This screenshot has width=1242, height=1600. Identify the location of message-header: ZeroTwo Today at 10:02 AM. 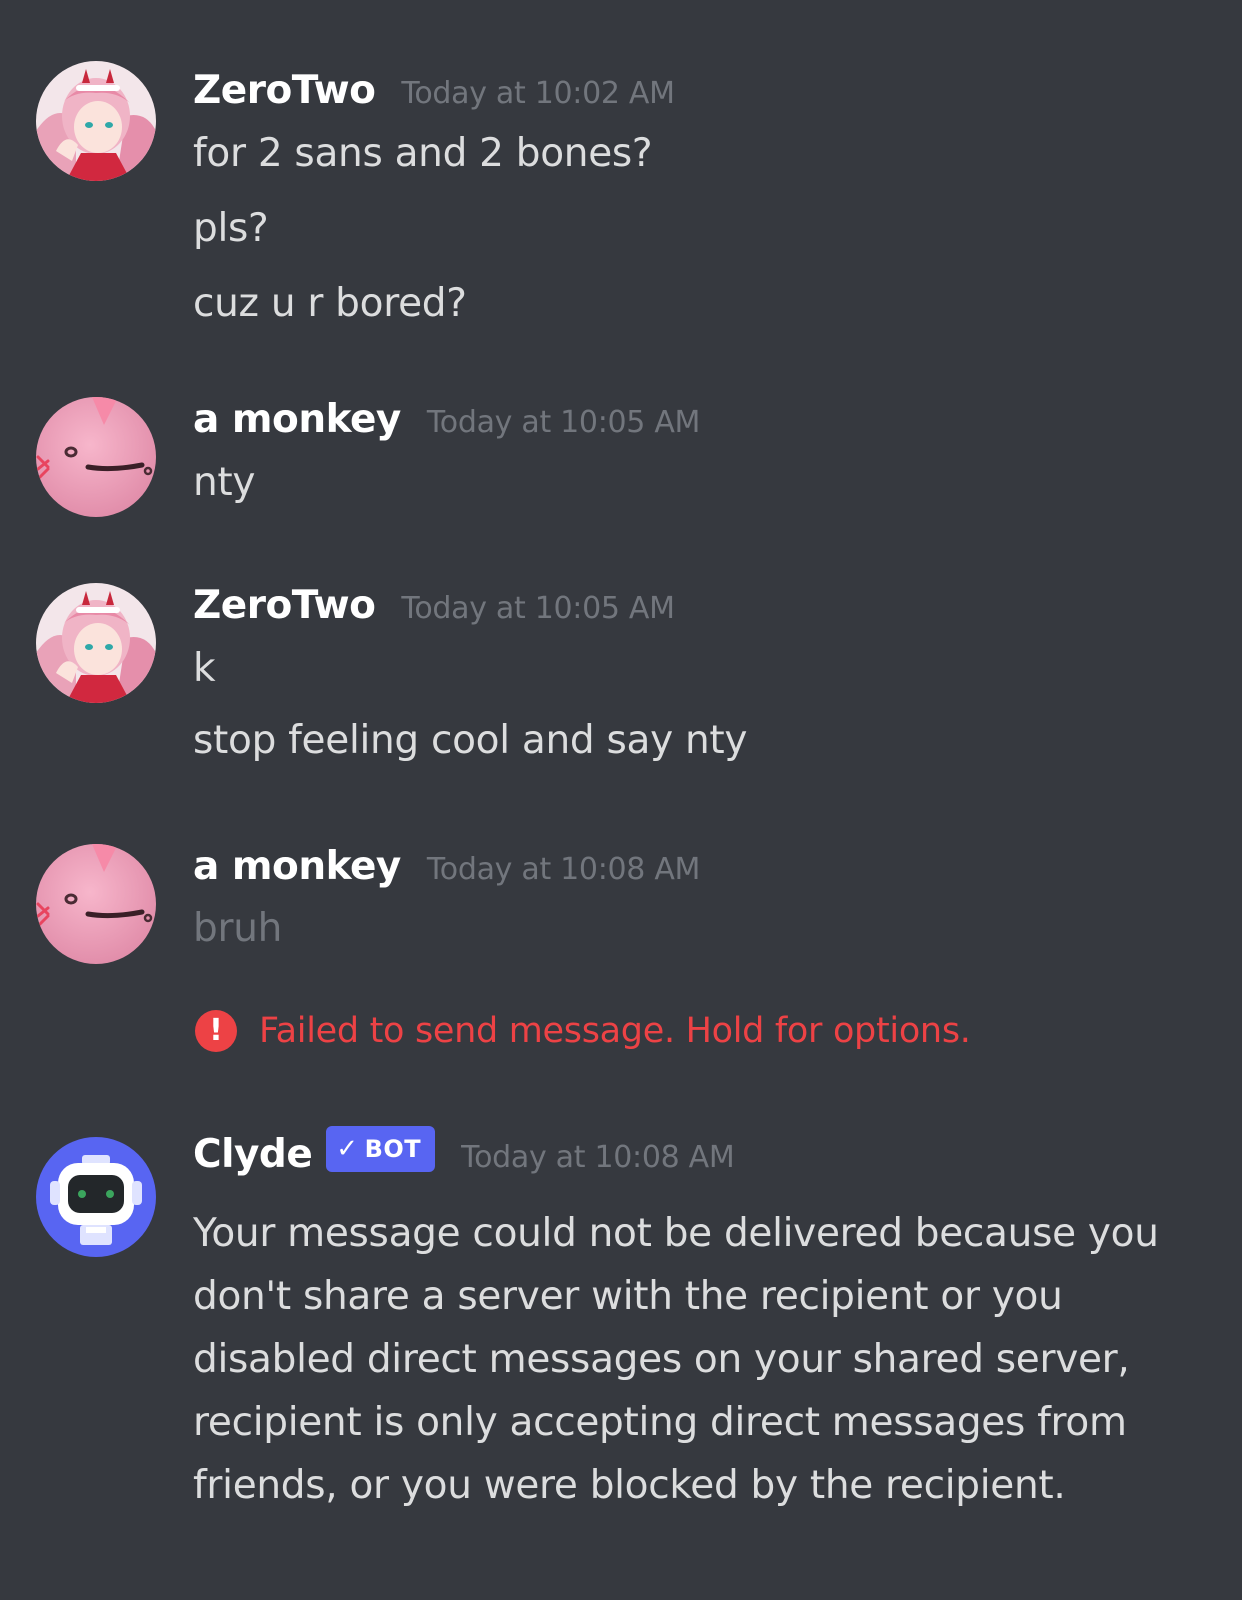
(434, 96).